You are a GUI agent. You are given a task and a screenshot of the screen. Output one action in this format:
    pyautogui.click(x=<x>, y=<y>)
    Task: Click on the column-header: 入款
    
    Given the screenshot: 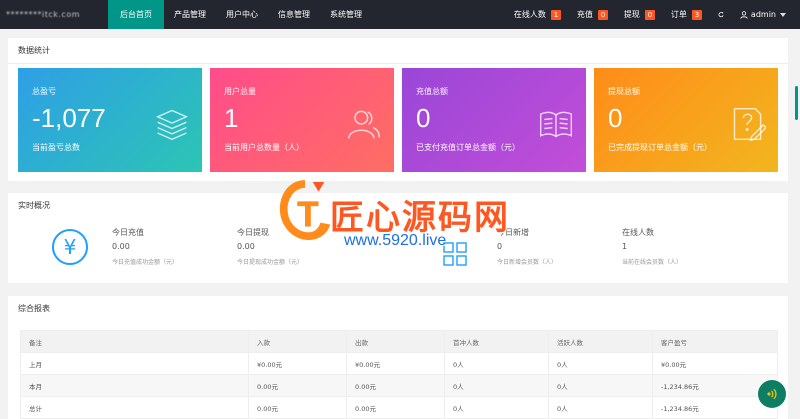 What is the action you would take?
    pyautogui.click(x=297, y=341)
    